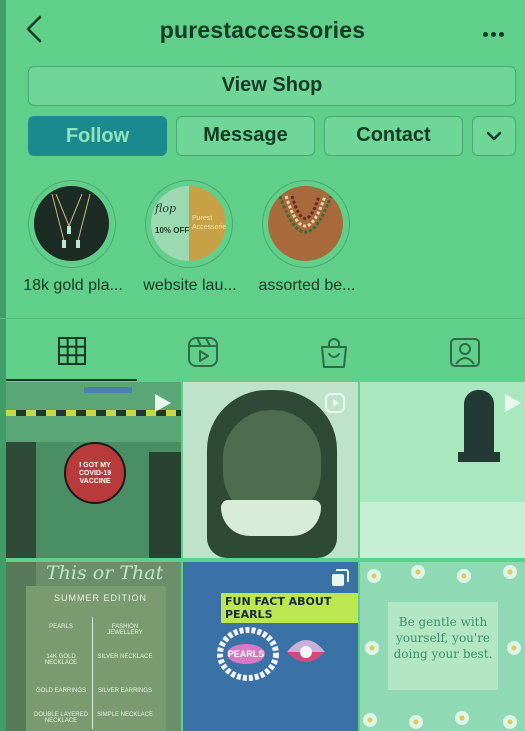  Describe the element at coordinates (71, 380) in the screenshot. I see `active-tab-indicator` at that location.